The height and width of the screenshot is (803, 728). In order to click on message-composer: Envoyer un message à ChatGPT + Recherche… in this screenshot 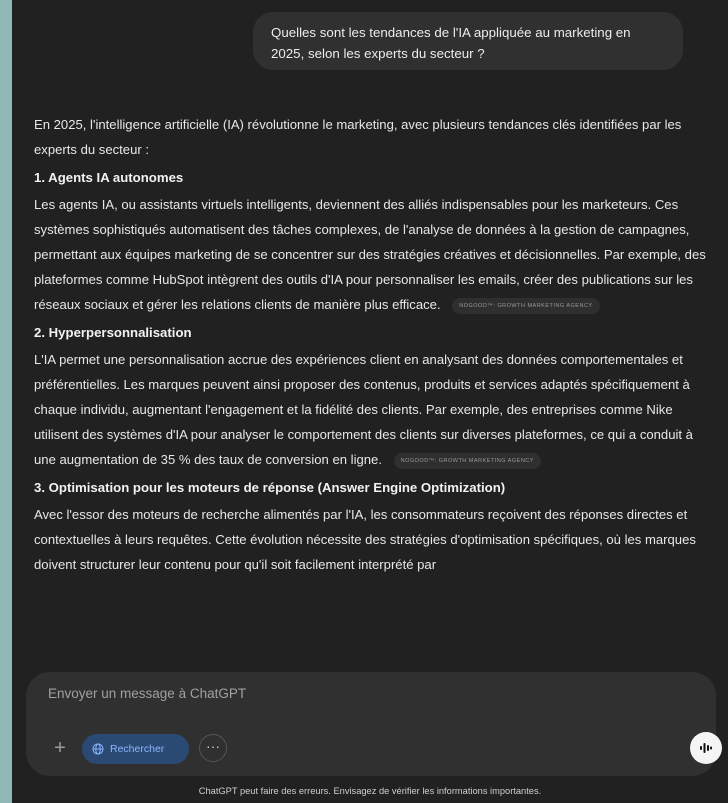, I will do `click(374, 724)`.